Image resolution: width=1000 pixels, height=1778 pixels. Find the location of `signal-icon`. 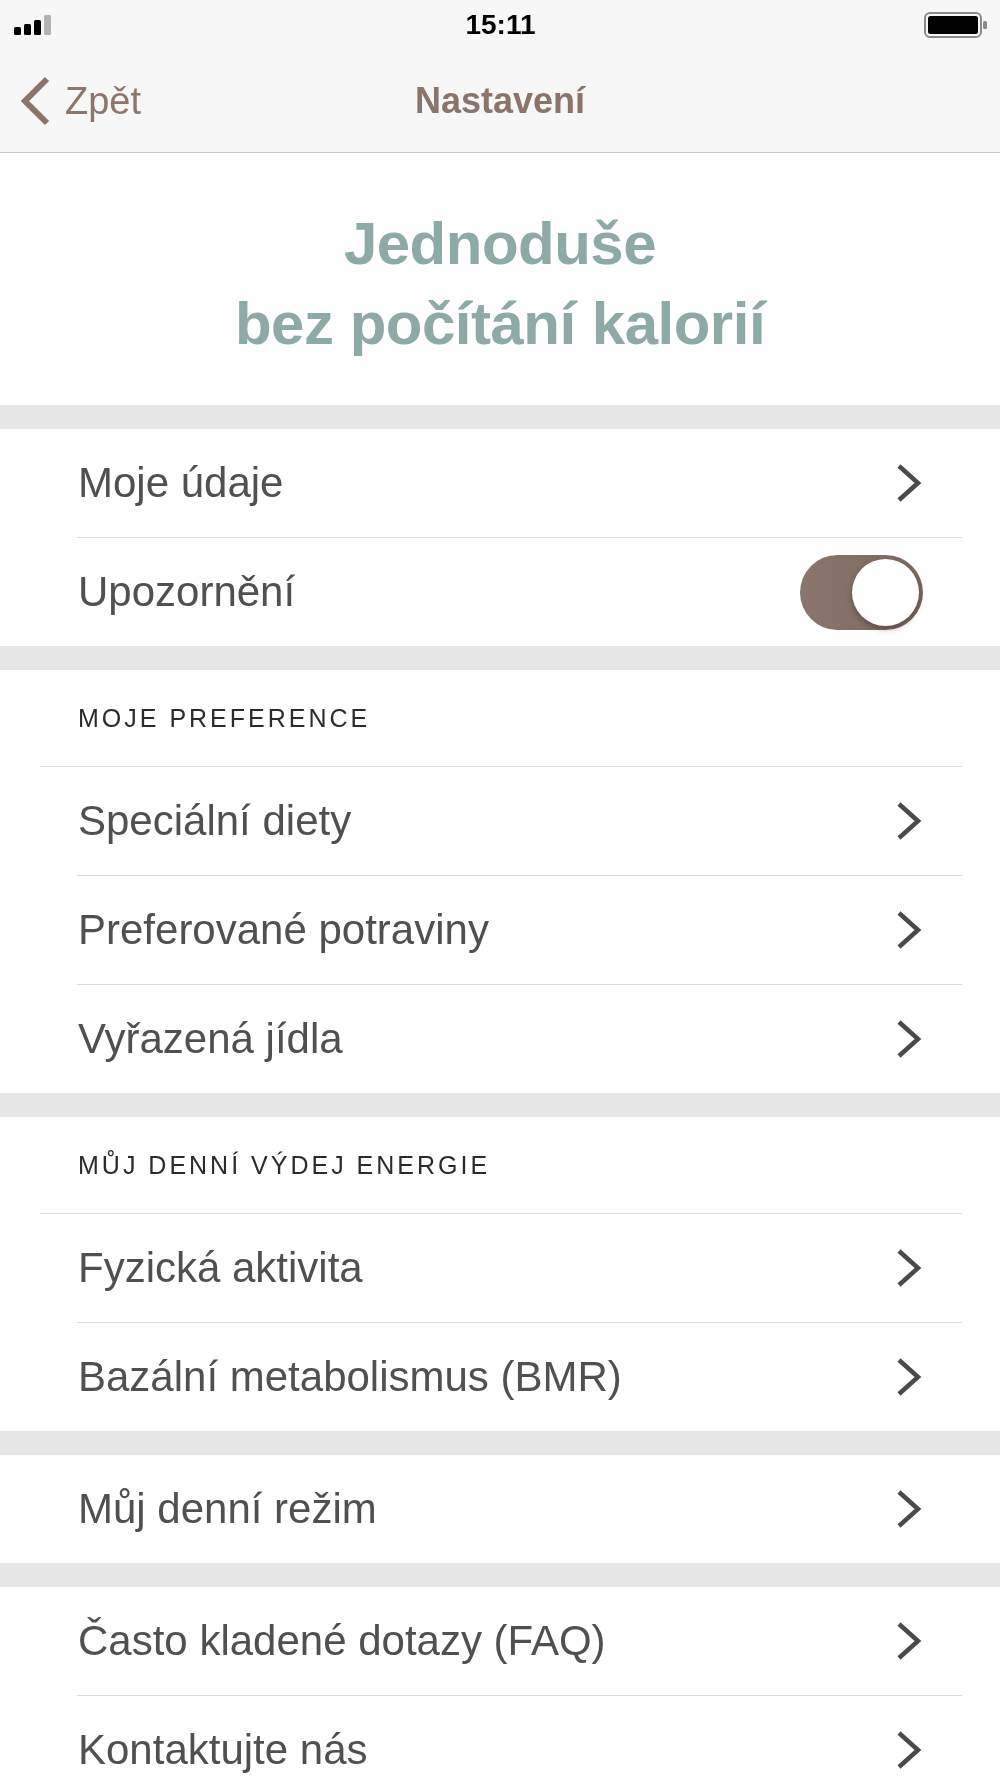

signal-icon is located at coordinates (33, 25).